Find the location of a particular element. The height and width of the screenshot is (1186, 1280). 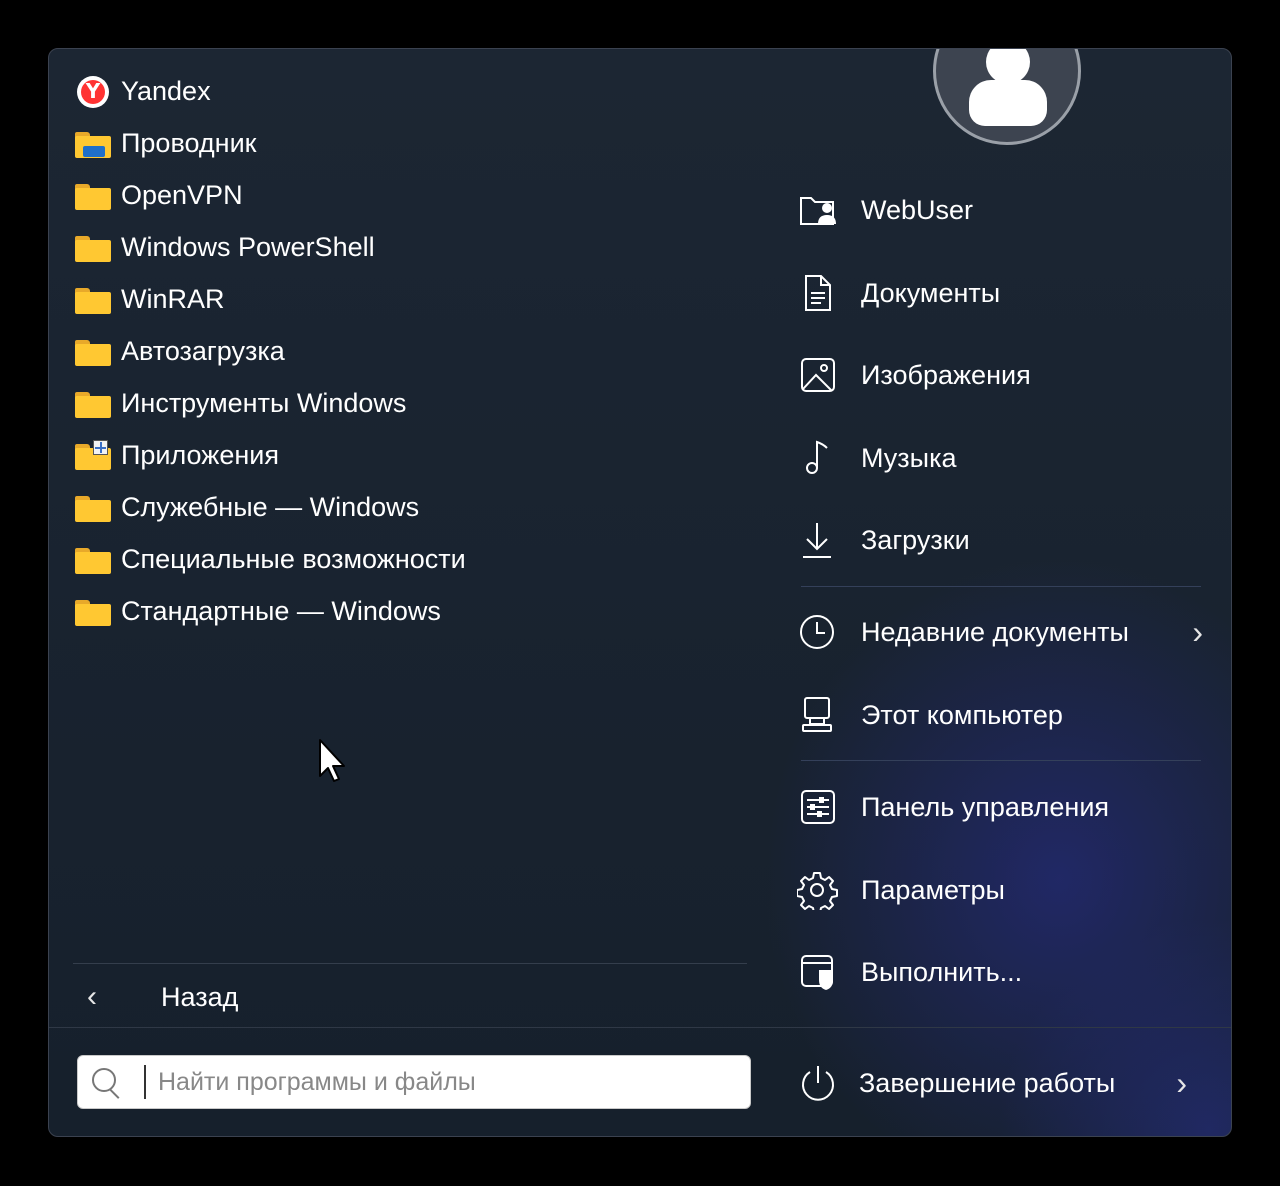

search-icon is located at coordinates (106, 1082).